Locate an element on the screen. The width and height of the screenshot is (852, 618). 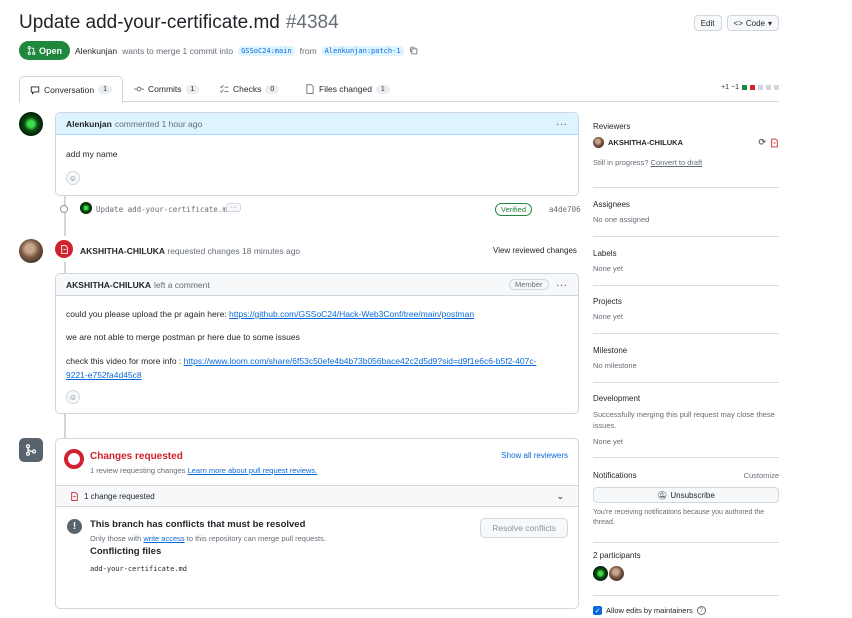
milestone-heading: Milestone is located at coordinates (686, 350).